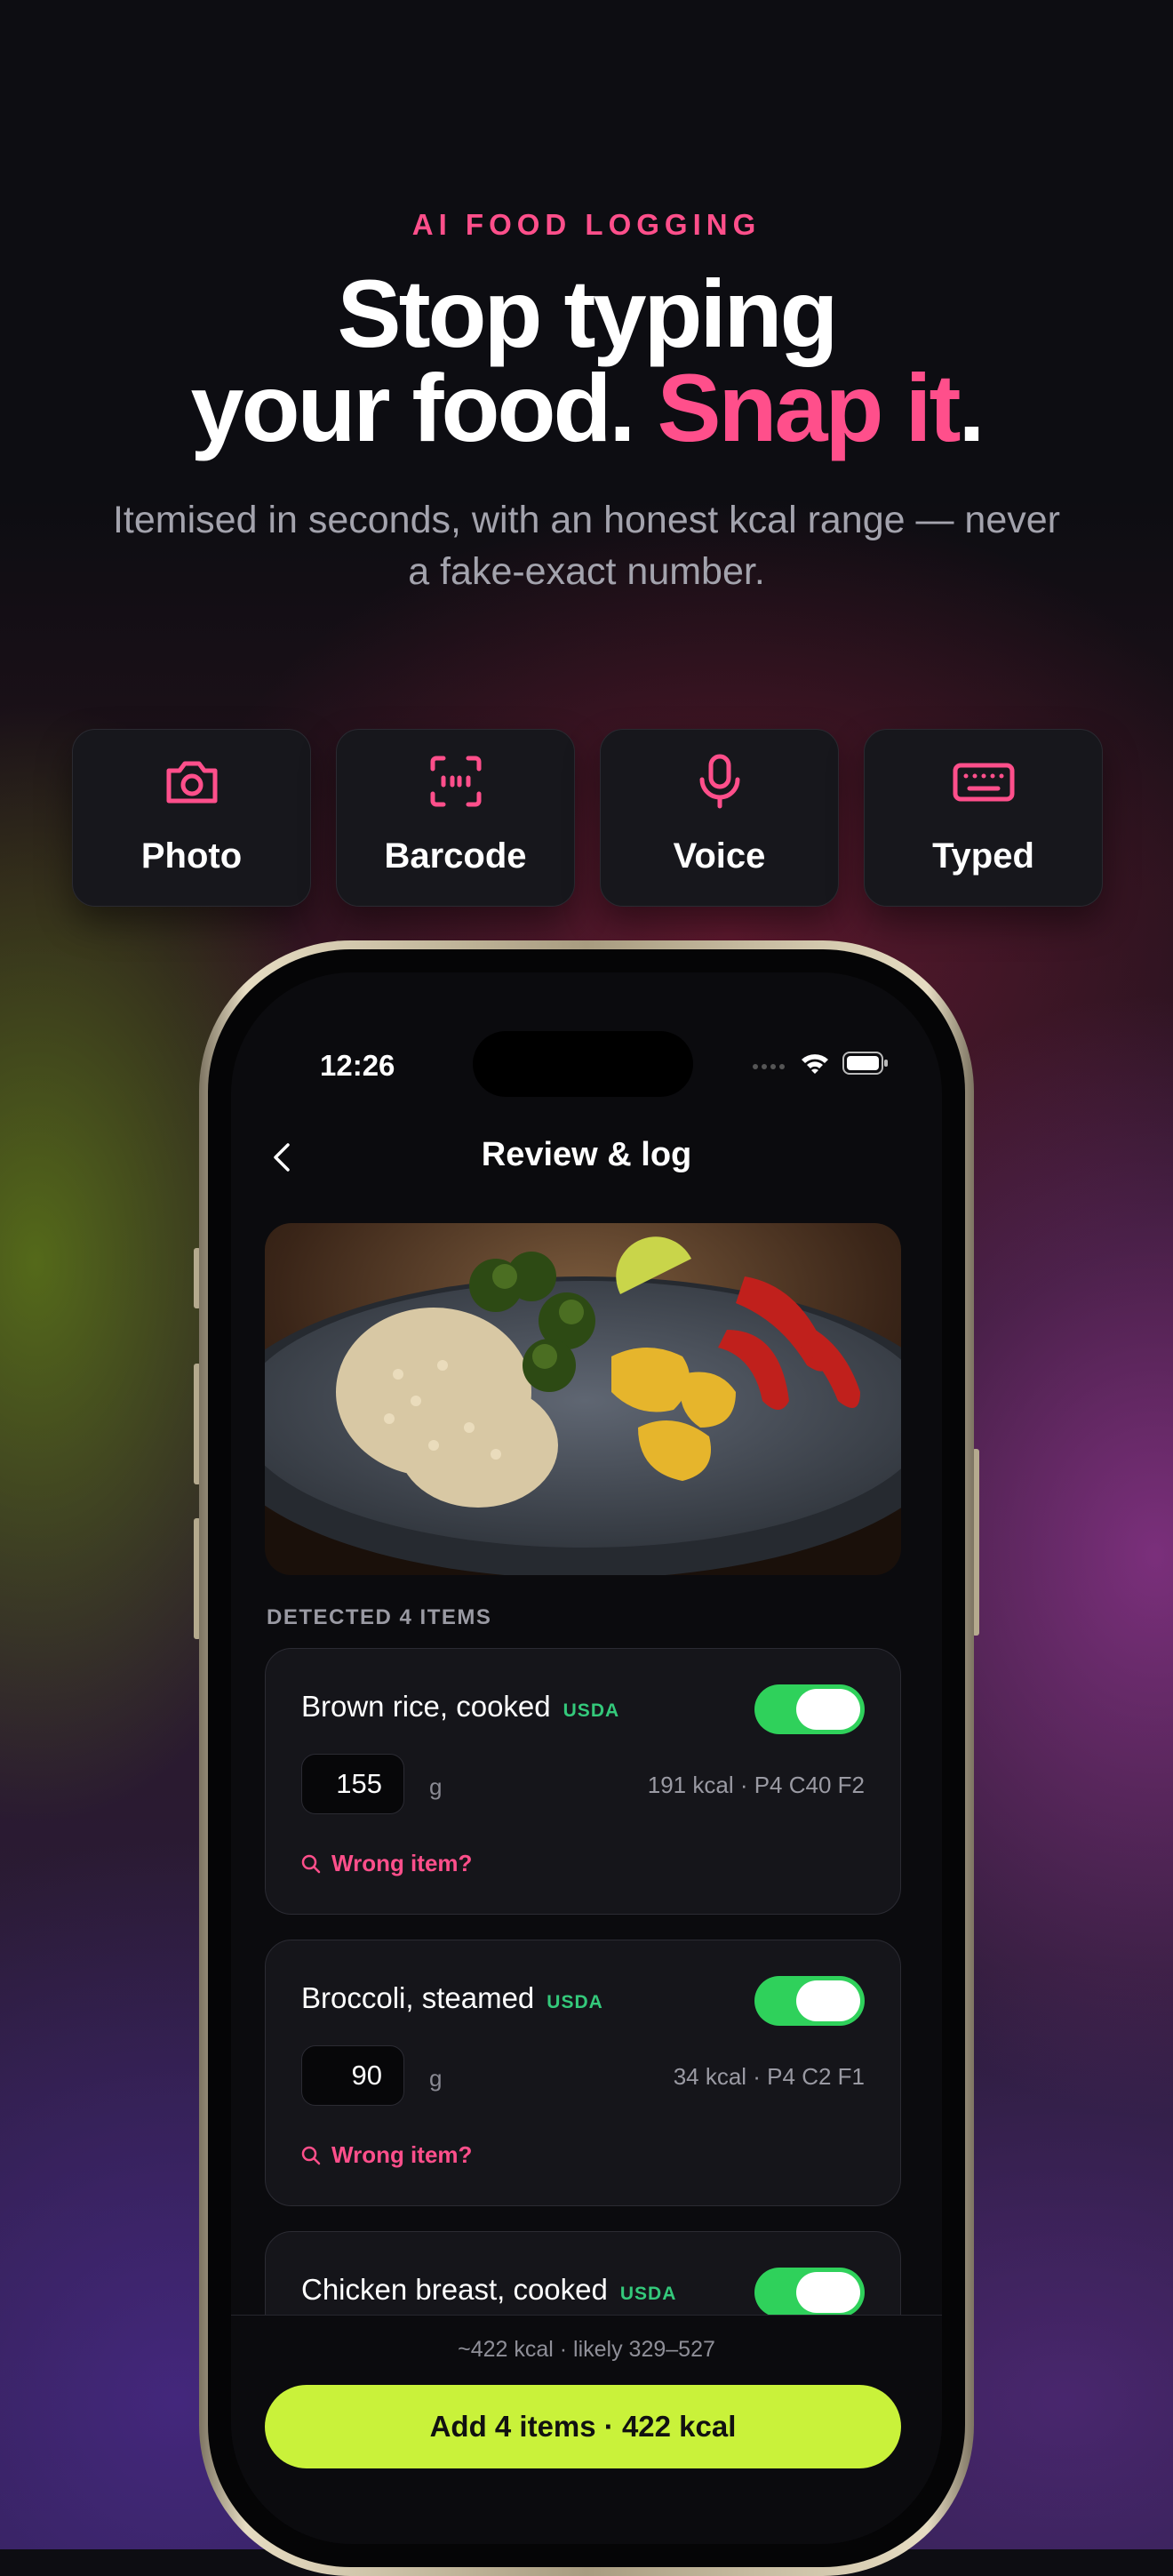  What do you see at coordinates (455, 781) in the screenshot?
I see `barcode-scan-icon` at bounding box center [455, 781].